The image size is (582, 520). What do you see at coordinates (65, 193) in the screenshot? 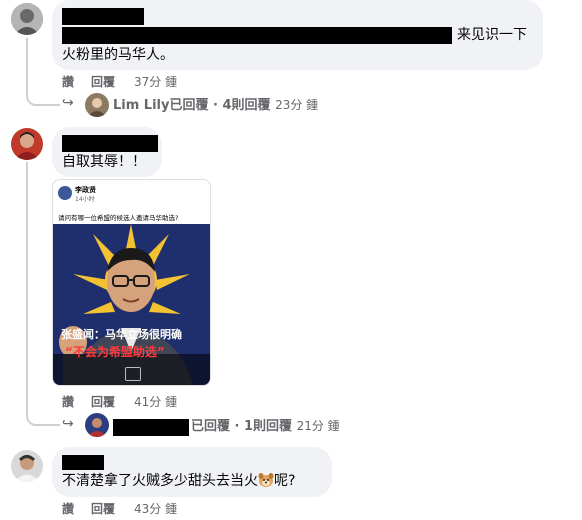
I see `poster-avatar` at bounding box center [65, 193].